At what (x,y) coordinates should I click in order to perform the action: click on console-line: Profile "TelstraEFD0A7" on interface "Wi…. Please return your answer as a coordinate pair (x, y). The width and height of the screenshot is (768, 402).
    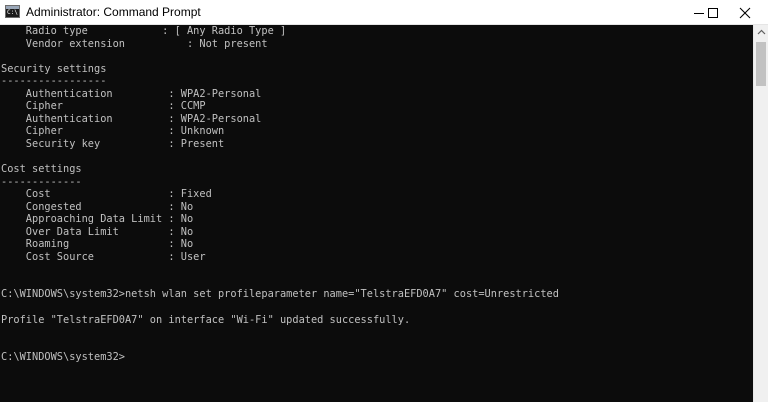
    Looking at the image, I should click on (206, 319).